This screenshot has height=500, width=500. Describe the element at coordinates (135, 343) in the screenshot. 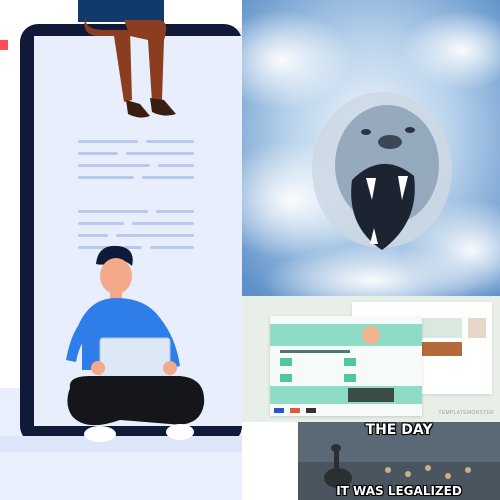

I see `laptop-person-figure` at that location.